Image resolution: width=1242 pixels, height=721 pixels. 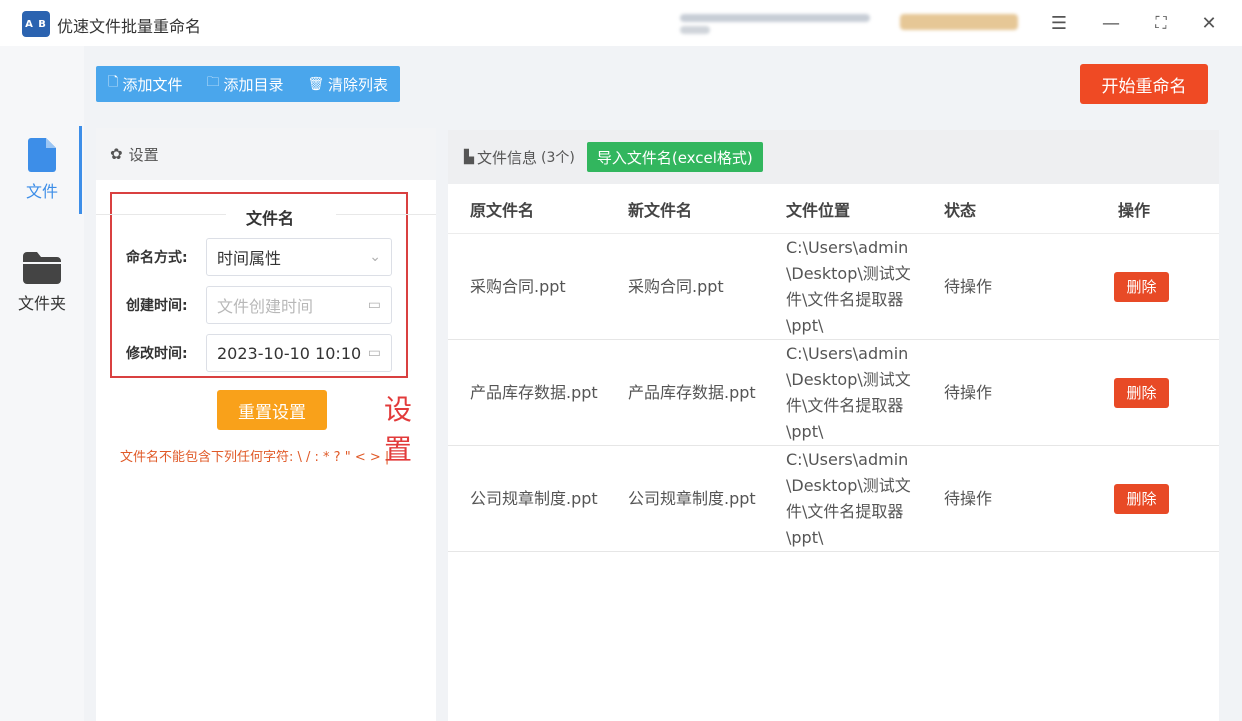 I want to click on menu-icon: ☰, so click(x=1059, y=23).